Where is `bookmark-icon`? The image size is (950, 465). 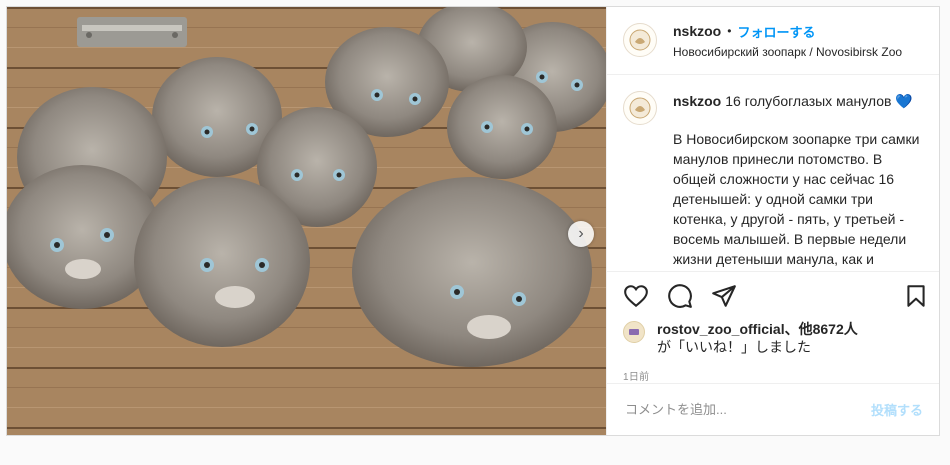
bookmark-icon is located at coordinates (916, 296).